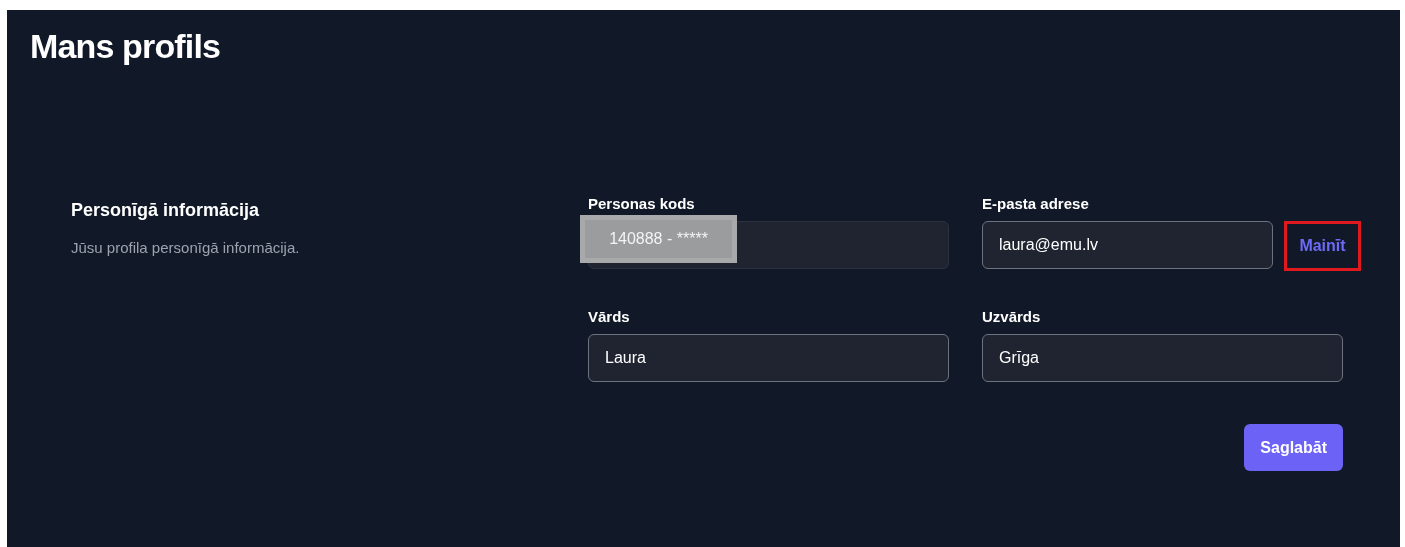 This screenshot has width=1405, height=547. Describe the element at coordinates (1293, 447) in the screenshot. I see `save-button: Saglabāt` at that location.